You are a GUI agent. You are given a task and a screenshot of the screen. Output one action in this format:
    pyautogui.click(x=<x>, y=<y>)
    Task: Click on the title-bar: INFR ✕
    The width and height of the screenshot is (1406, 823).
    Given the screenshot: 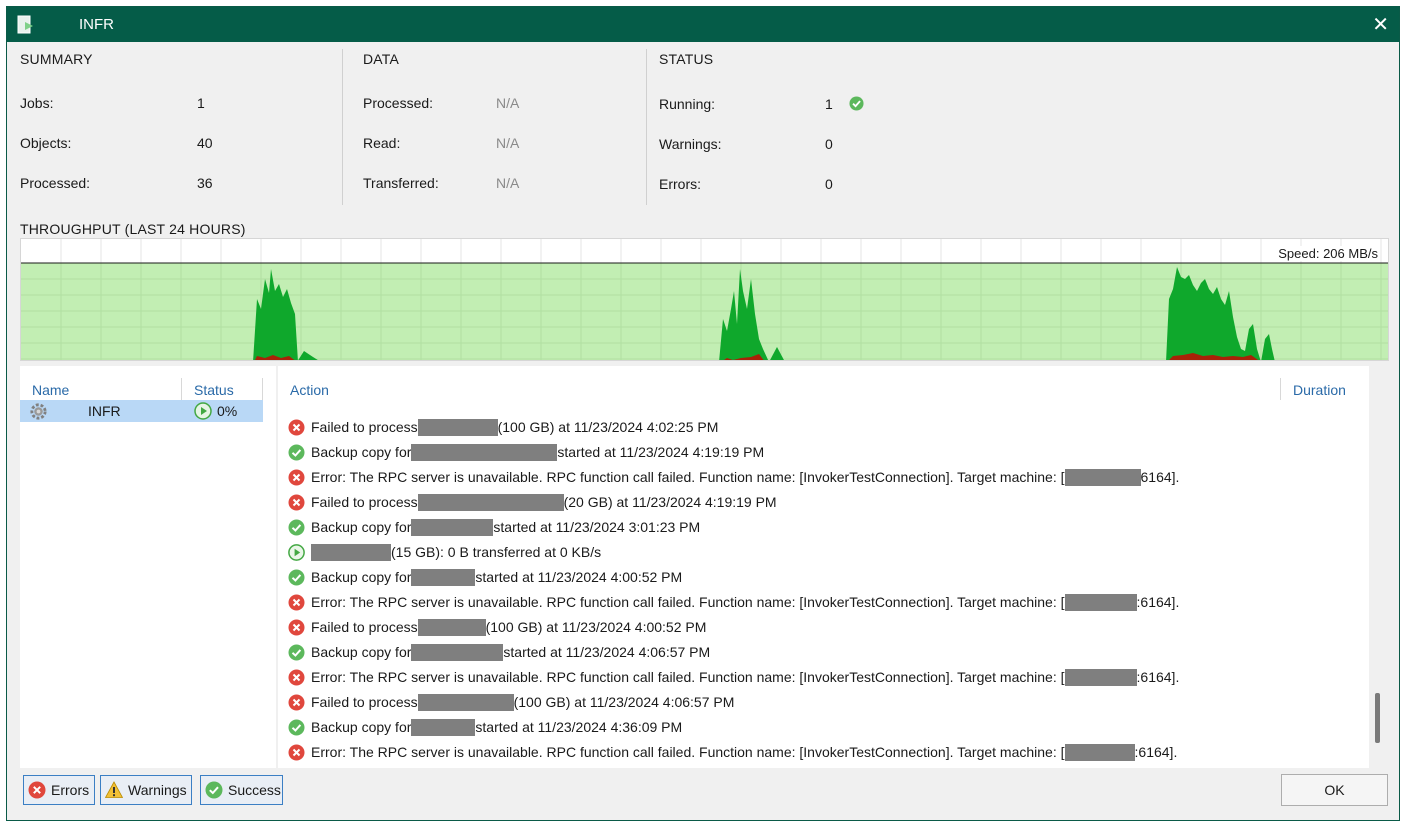 What is the action you would take?
    pyautogui.click(x=703, y=24)
    